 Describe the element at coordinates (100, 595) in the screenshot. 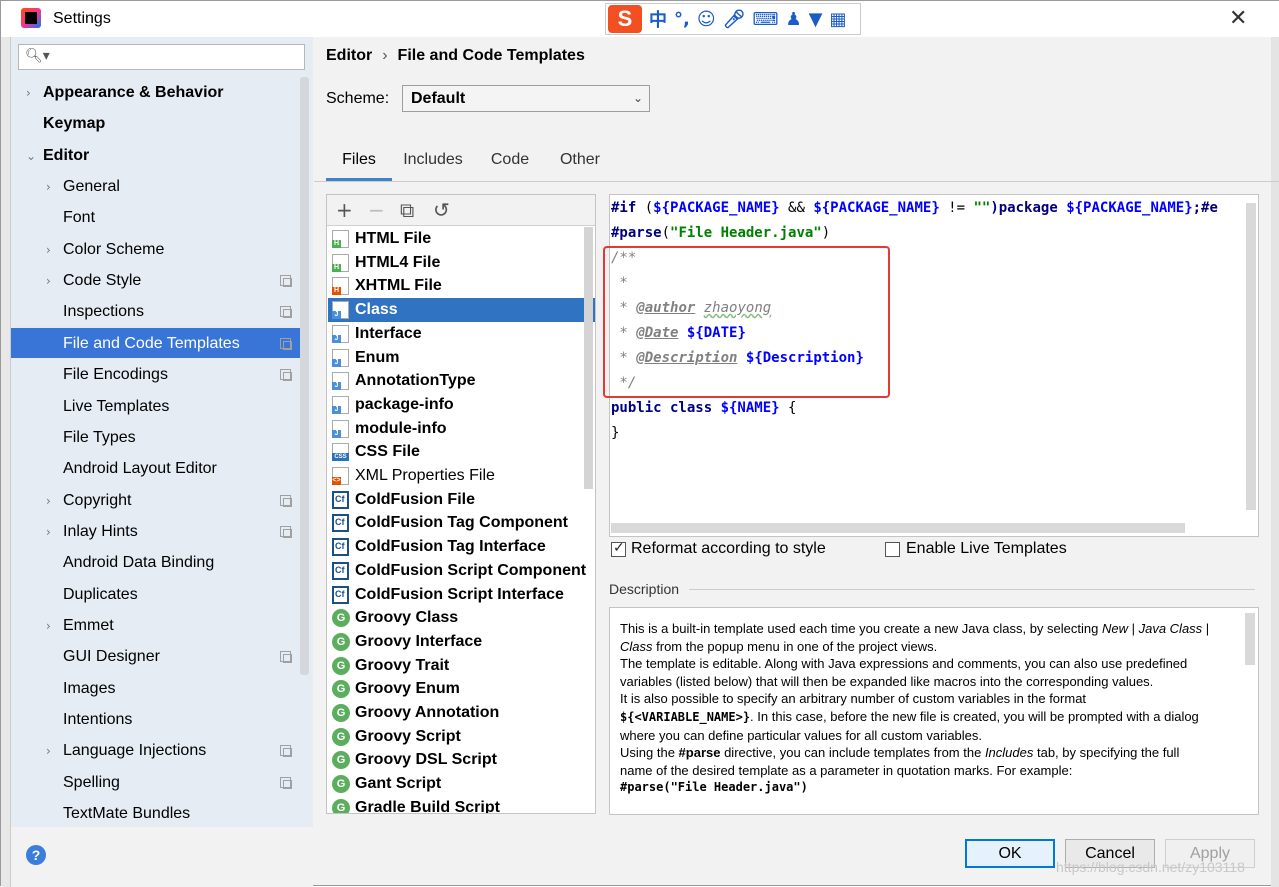

I see `sidebar-item: Duplicates` at that location.